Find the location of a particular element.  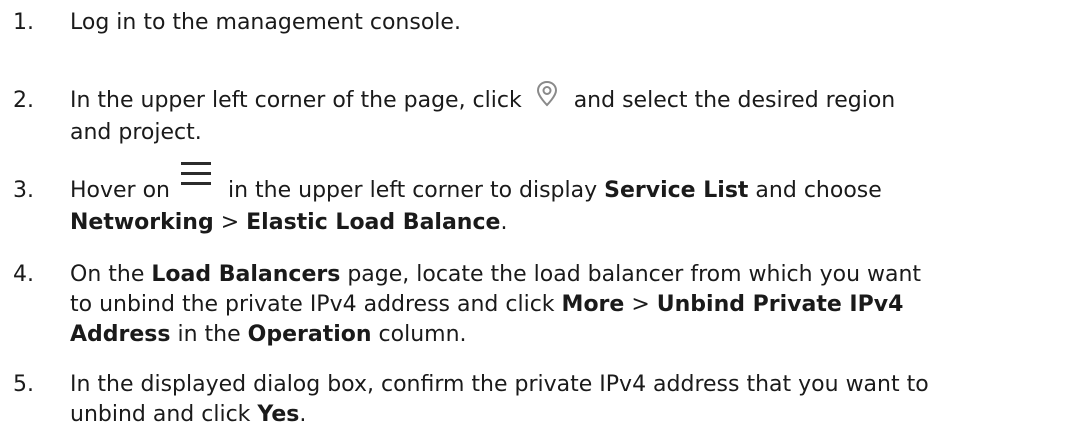

step-number: 1. is located at coordinates (23, 22).